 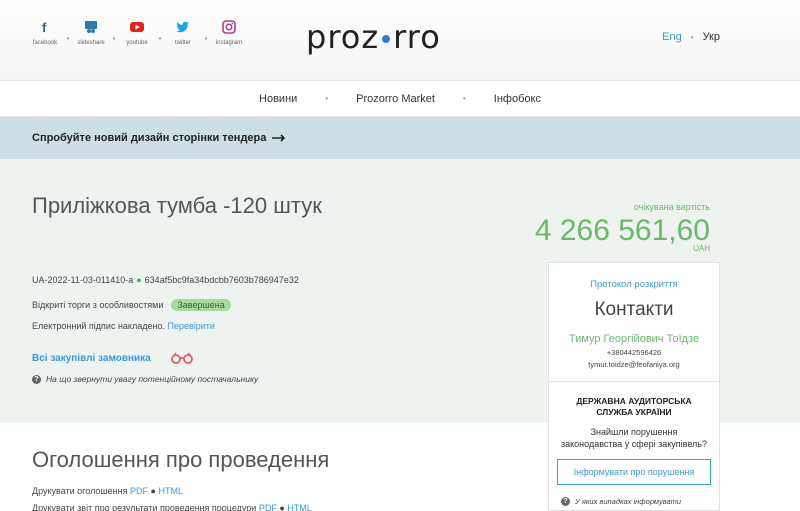 What do you see at coordinates (229, 27) in the screenshot?
I see `instagram-icon` at bounding box center [229, 27].